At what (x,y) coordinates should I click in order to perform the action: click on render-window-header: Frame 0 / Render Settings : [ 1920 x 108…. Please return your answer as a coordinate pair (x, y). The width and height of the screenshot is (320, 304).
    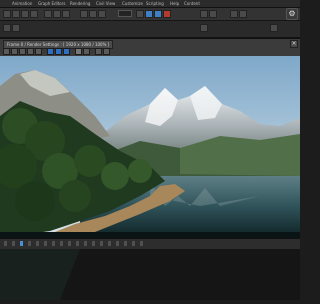
    Looking at the image, I should click on (150, 47).